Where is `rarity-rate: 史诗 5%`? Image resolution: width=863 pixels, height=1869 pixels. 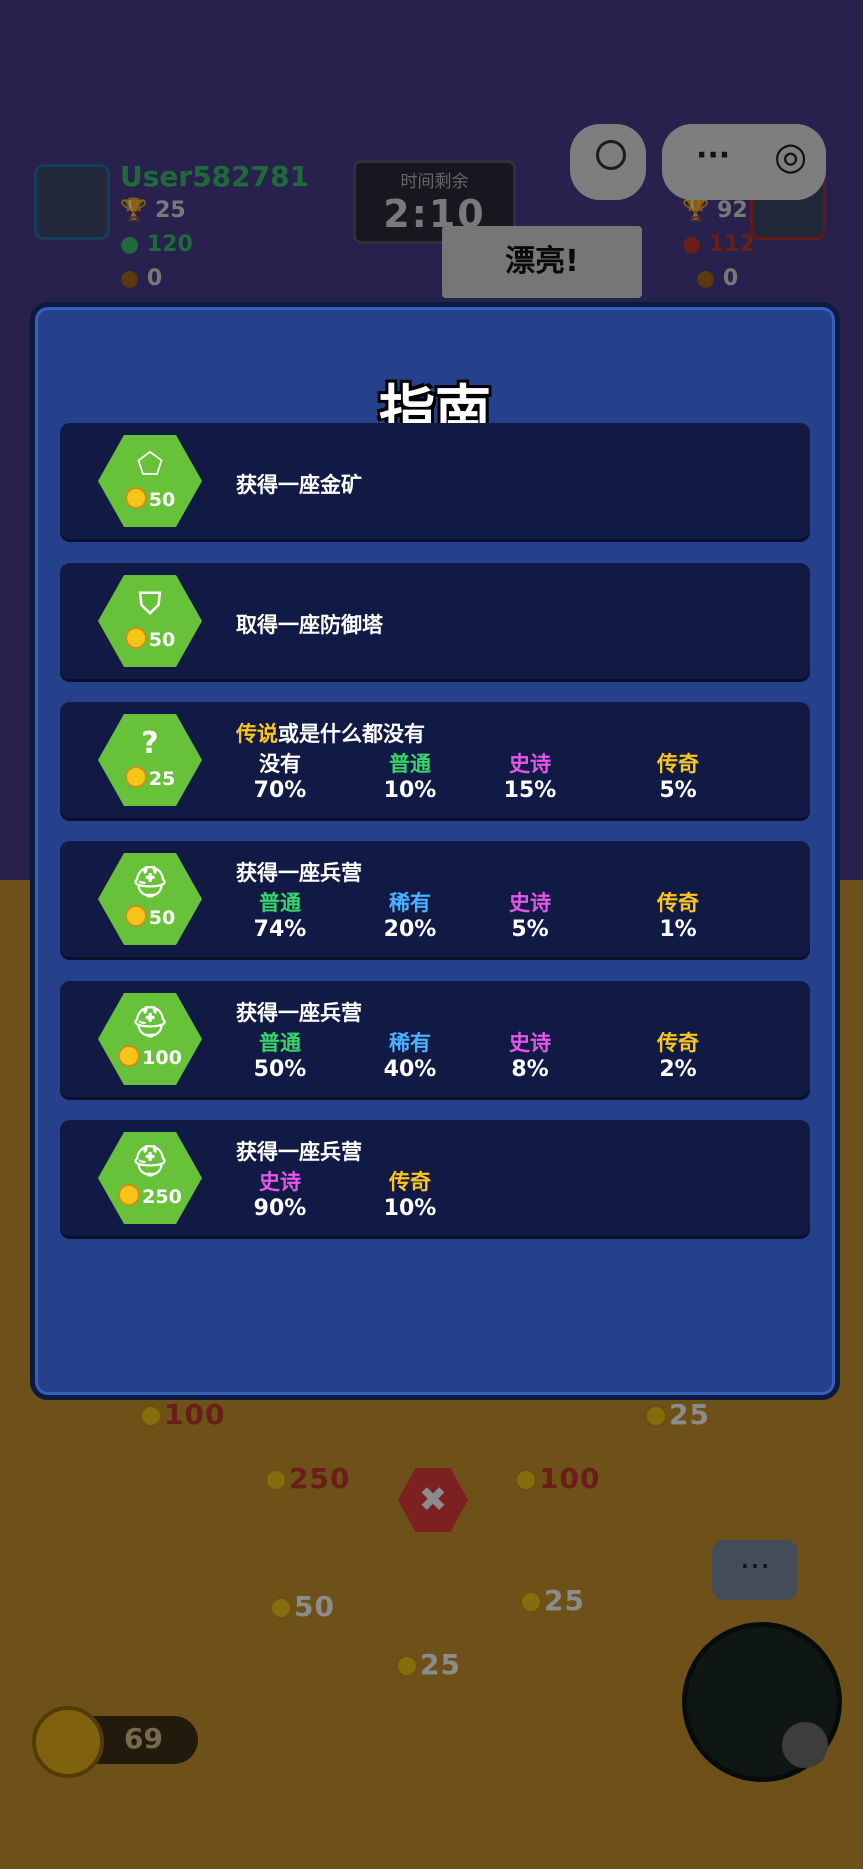
rarity-rate: 史诗 5% is located at coordinates (530, 914).